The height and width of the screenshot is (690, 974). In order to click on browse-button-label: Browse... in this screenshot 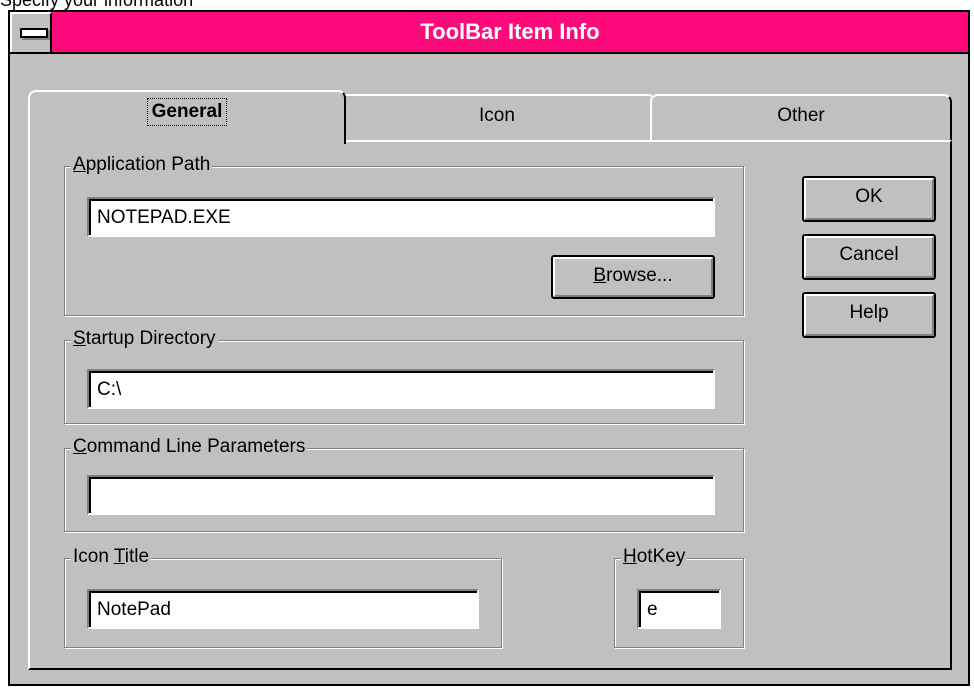, I will do `click(633, 277)`.